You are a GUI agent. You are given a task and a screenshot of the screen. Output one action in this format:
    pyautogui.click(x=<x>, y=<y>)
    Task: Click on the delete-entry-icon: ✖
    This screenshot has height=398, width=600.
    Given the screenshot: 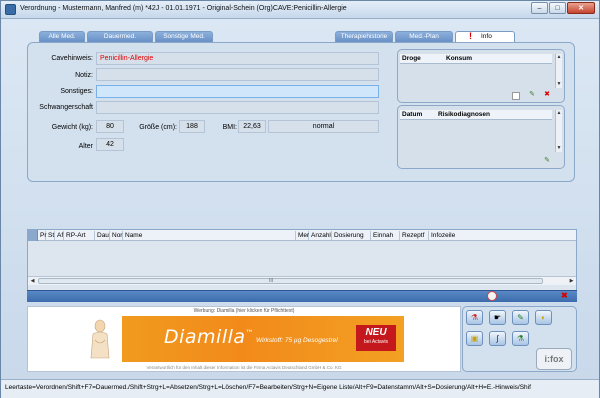 What is the action you would take?
    pyautogui.click(x=547, y=95)
    